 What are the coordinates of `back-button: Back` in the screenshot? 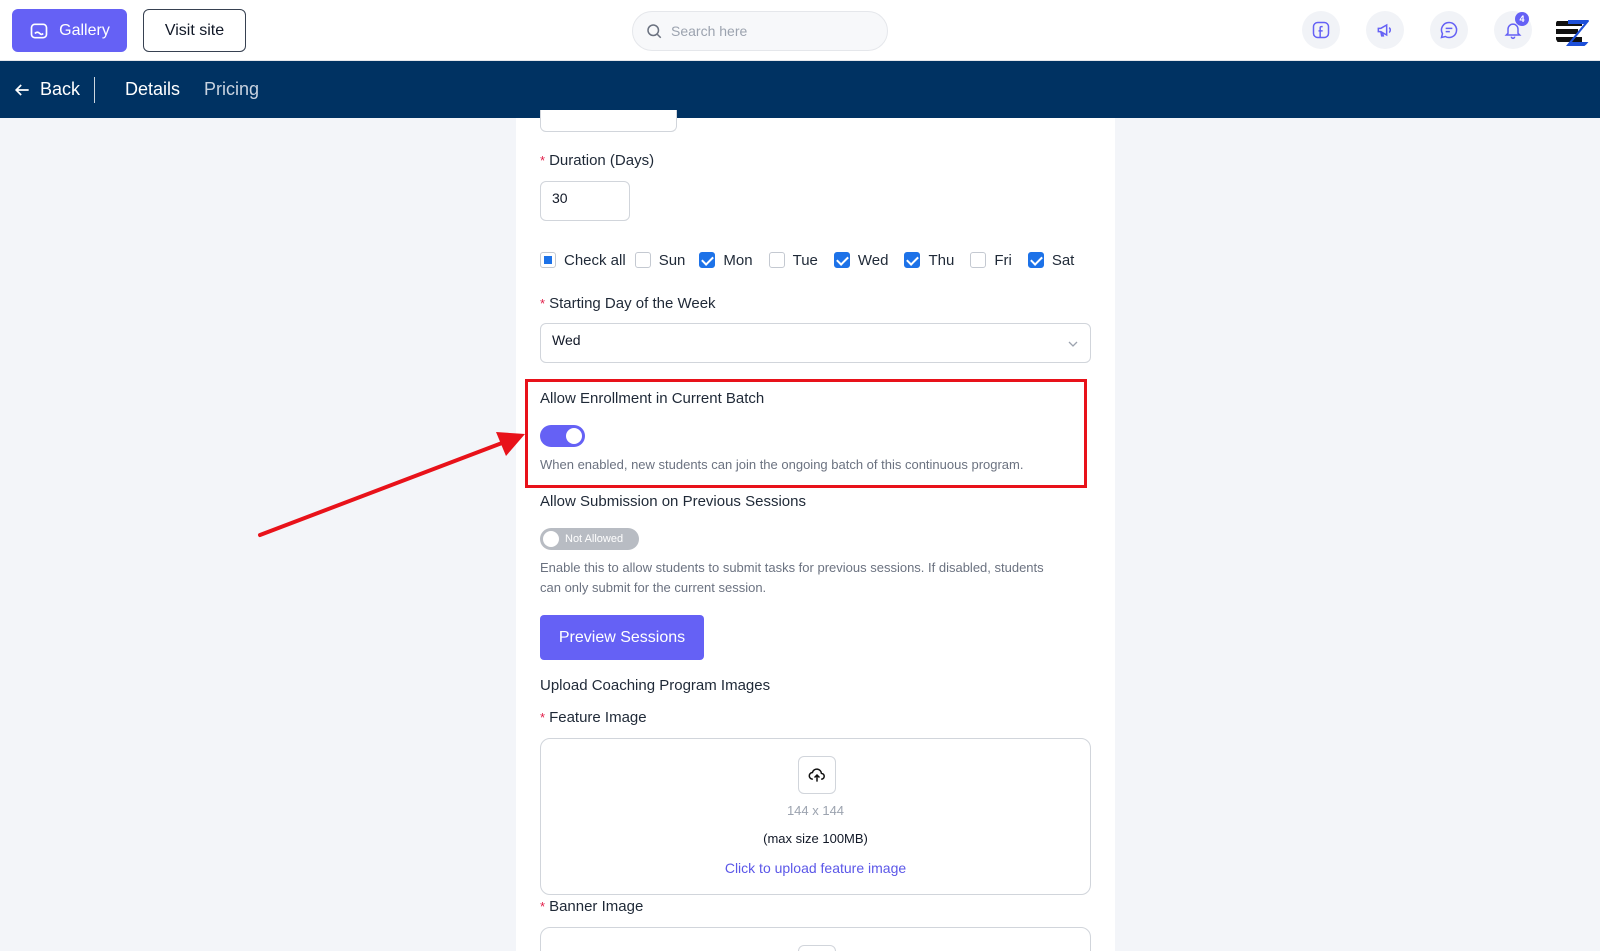 It's located at (46, 89).